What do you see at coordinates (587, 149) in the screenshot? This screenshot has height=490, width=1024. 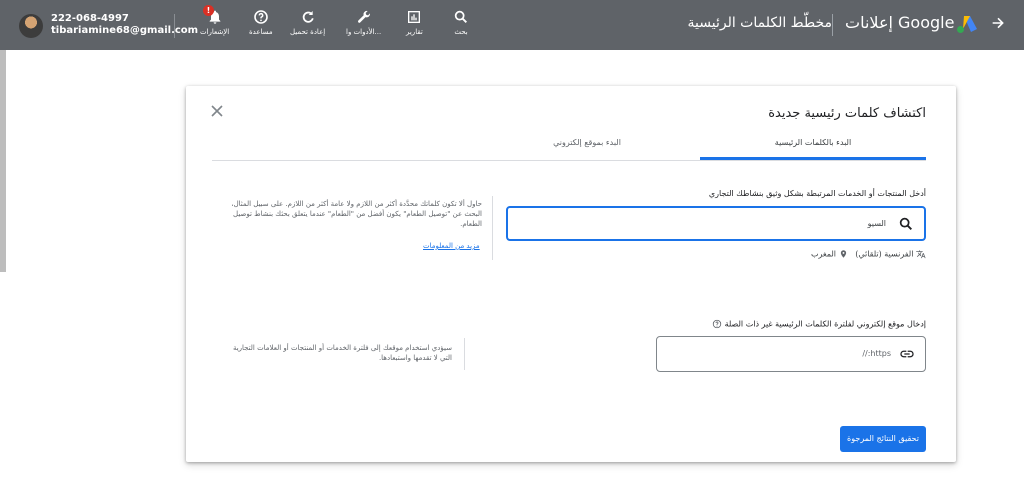 I see `tab-start-with-website: البدء بموقع إلكتروني` at bounding box center [587, 149].